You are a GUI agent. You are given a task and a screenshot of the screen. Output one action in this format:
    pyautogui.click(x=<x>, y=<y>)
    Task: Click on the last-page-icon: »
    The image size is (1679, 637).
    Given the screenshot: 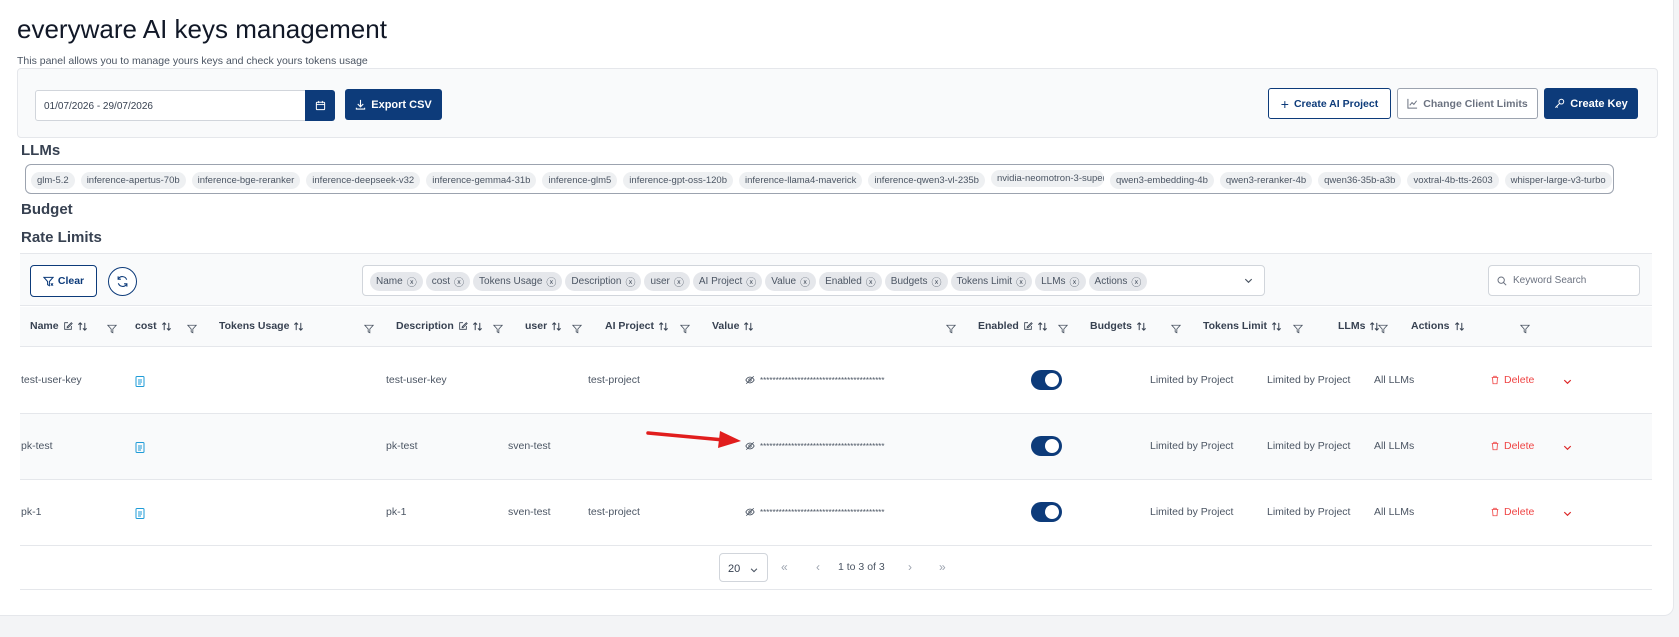 What is the action you would take?
    pyautogui.click(x=942, y=567)
    